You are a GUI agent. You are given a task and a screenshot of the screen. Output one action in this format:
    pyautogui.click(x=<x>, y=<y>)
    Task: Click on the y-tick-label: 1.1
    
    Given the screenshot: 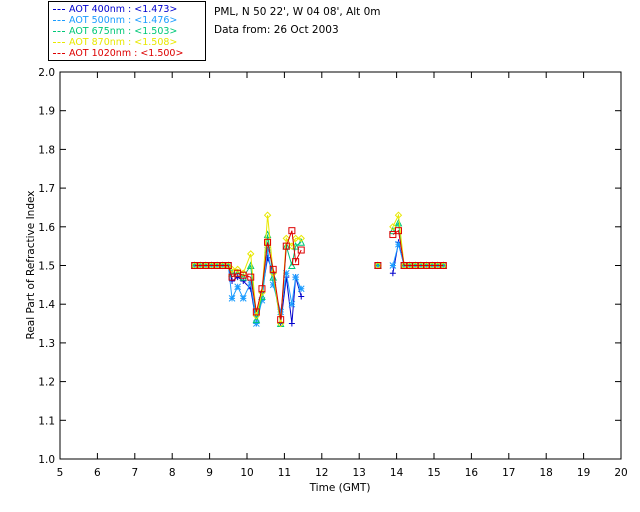 What is the action you would take?
    pyautogui.click(x=46, y=421)
    